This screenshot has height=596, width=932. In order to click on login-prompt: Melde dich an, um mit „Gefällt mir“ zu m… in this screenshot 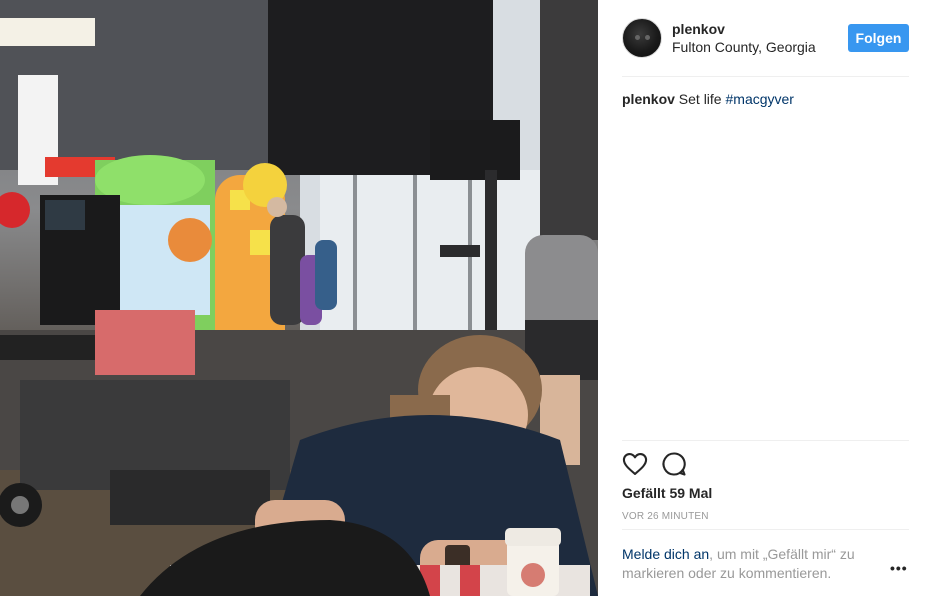, I will do `click(752, 564)`.